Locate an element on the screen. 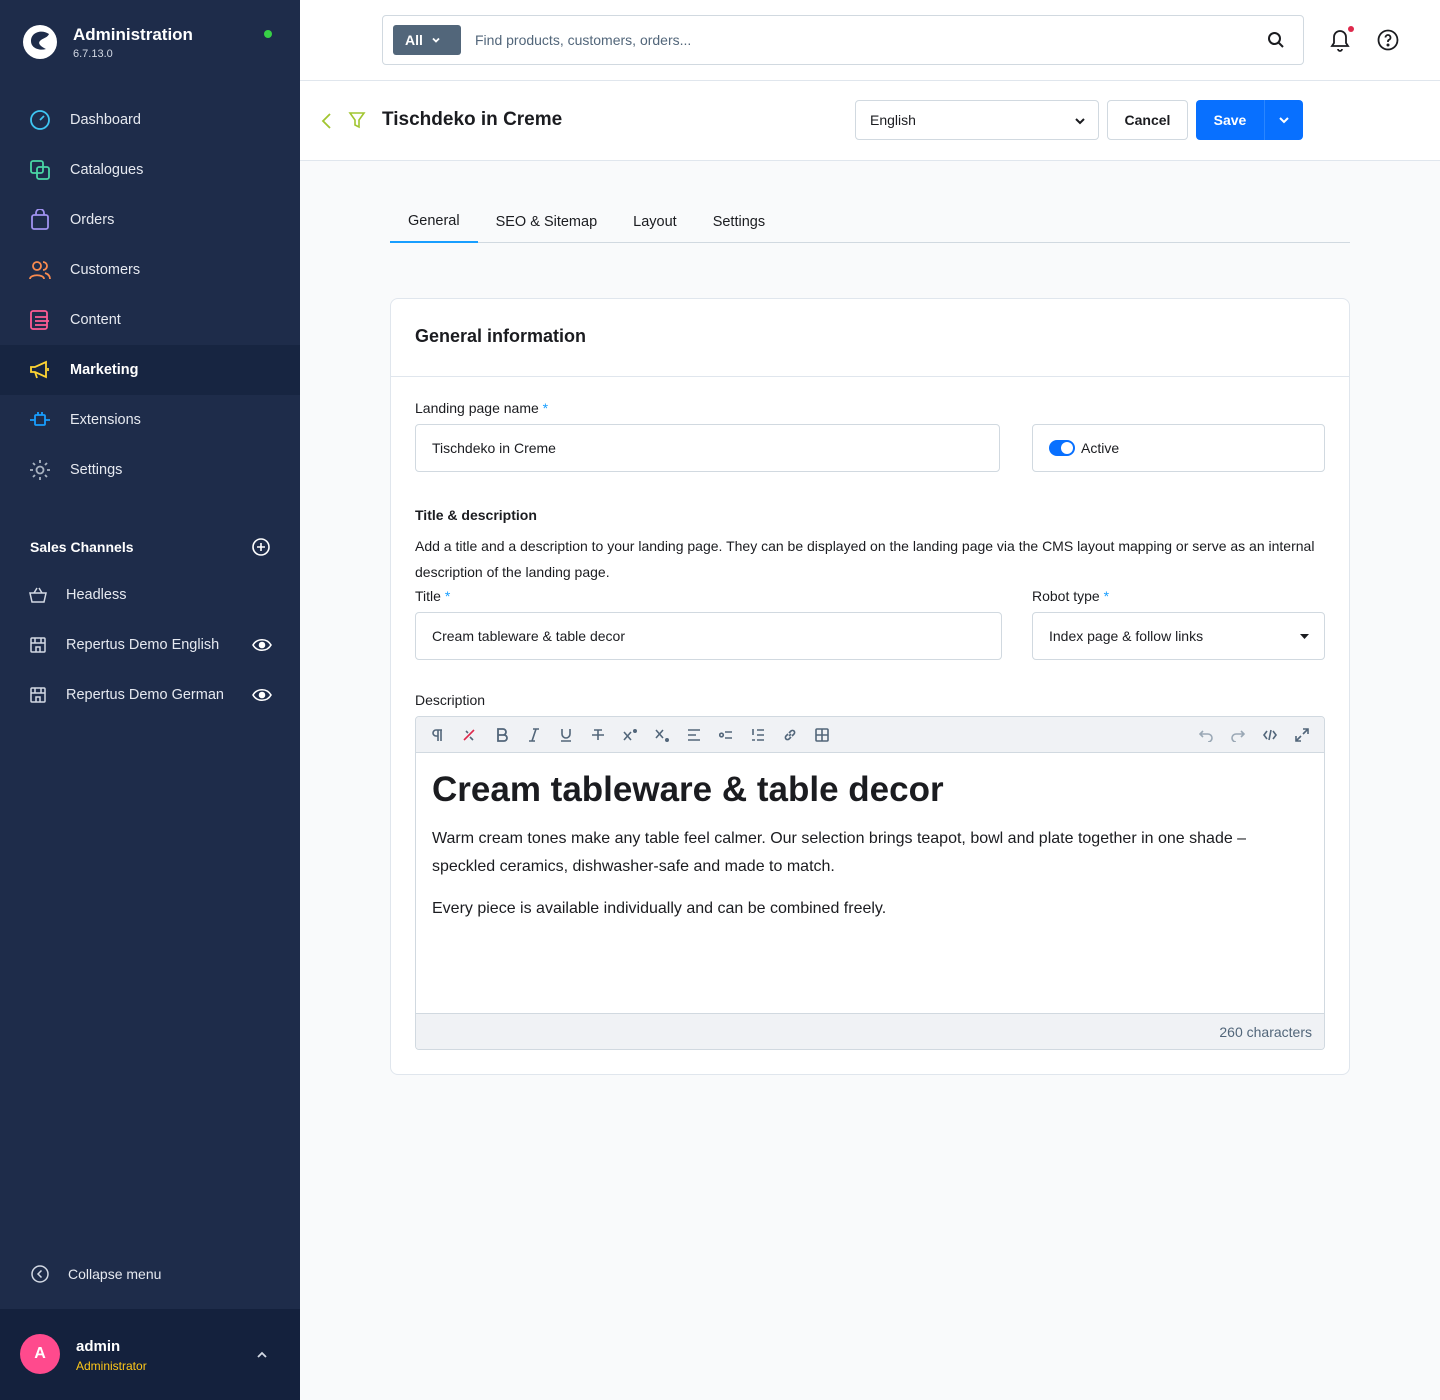  sales-channel-repertus-german: Repertus Demo German is located at coordinates (150, 695).